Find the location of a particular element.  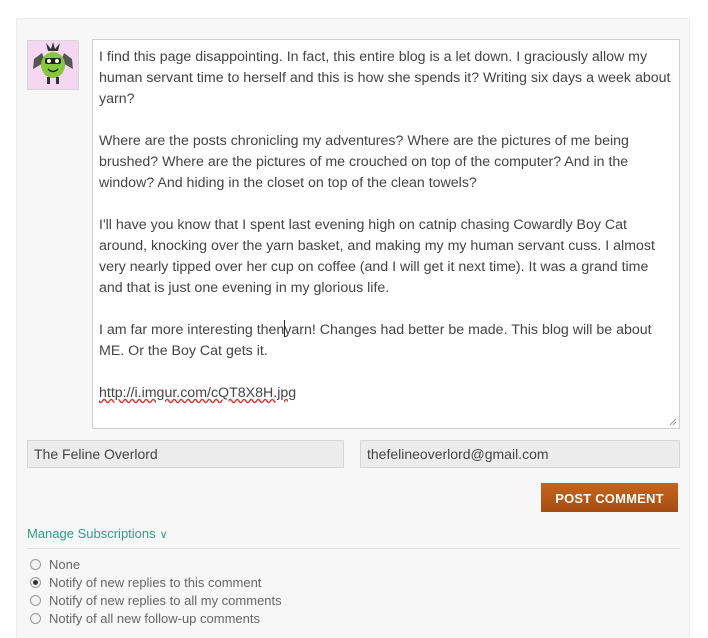

manage-subscriptions-label: Manage Subscriptions is located at coordinates (91, 533).